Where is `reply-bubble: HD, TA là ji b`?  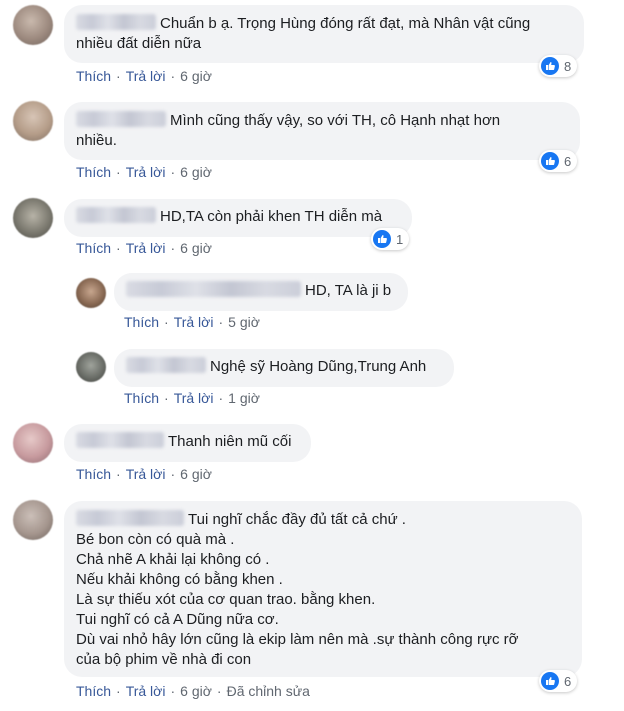 reply-bubble: HD, TA là ji b is located at coordinates (261, 292).